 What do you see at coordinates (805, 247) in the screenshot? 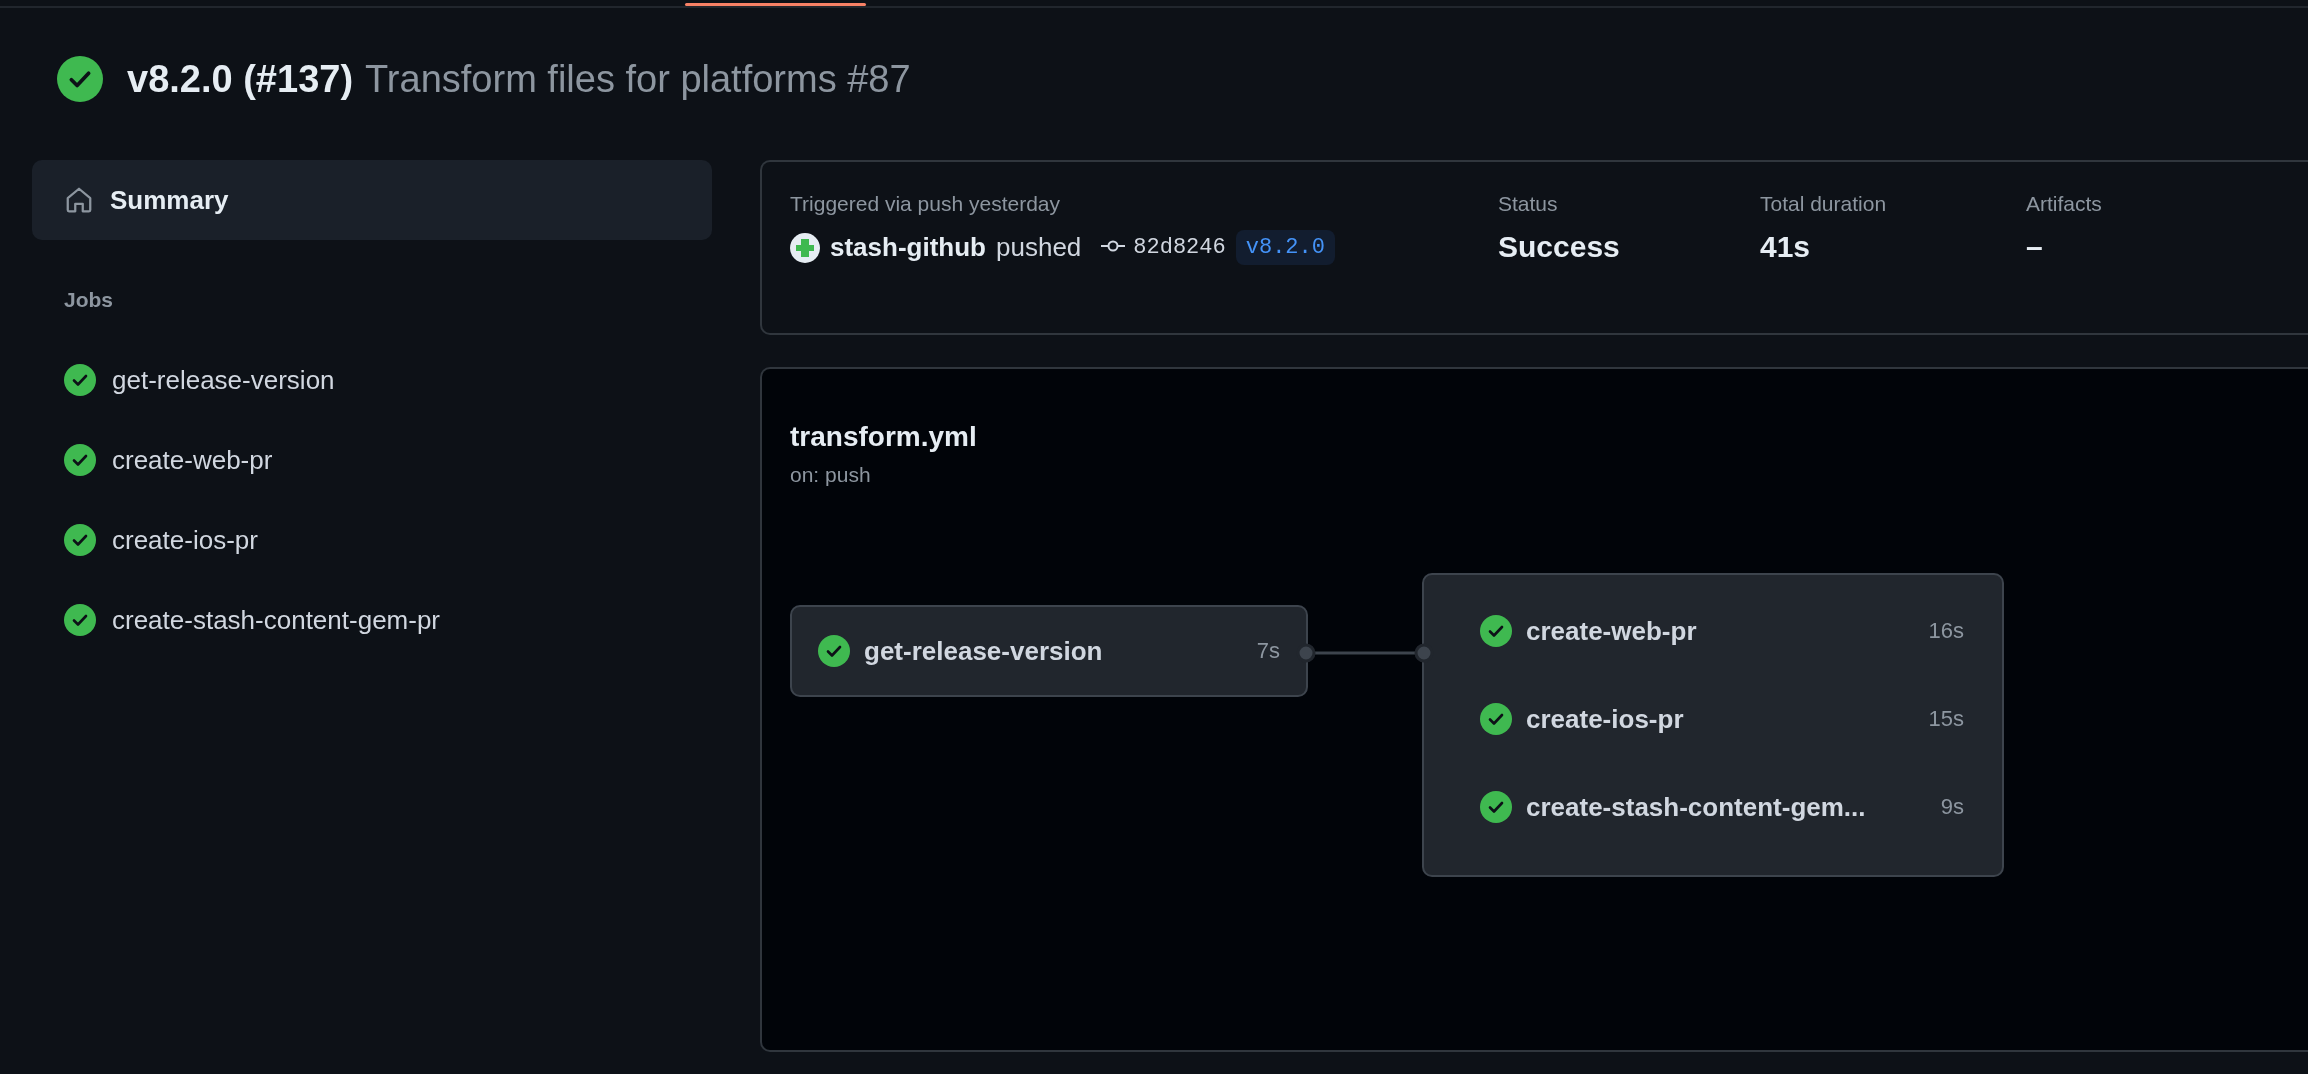
I see `avatar-icon` at bounding box center [805, 247].